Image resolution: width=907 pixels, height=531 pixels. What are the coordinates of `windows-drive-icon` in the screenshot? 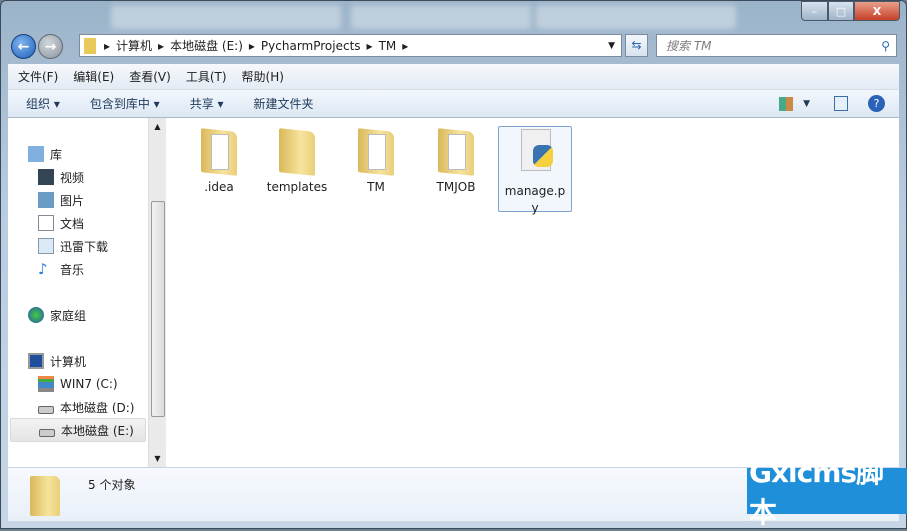 It's located at (46, 384).